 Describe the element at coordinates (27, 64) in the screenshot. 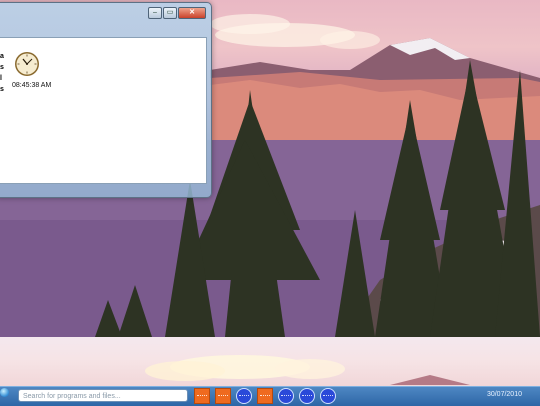

I see `clock-icon` at that location.